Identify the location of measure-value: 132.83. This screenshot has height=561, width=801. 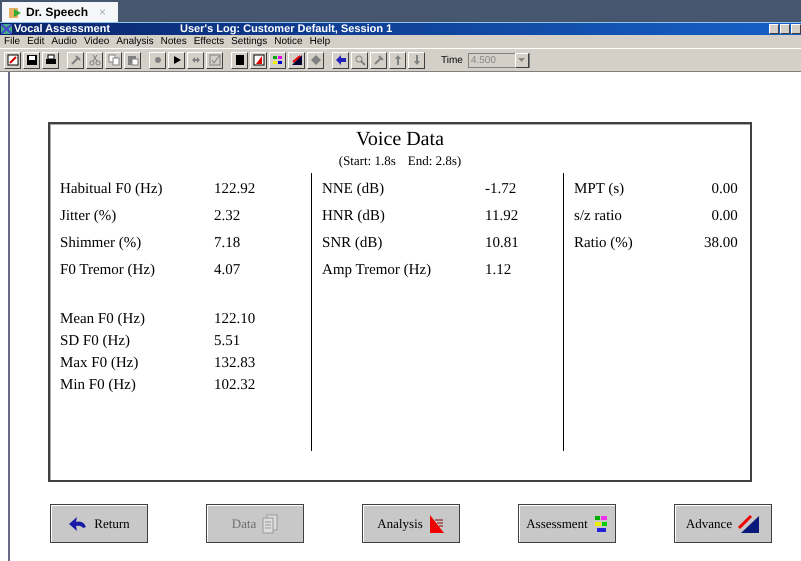
(235, 363).